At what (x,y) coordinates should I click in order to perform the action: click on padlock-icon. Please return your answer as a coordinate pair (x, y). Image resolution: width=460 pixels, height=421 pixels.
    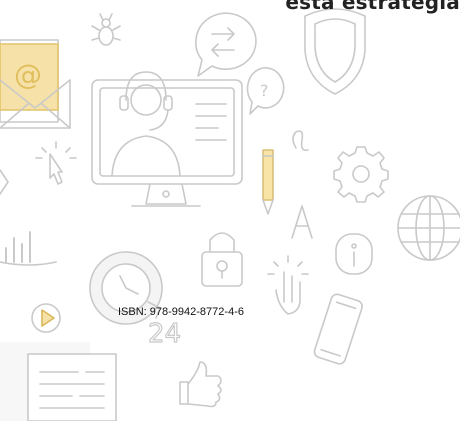
    Looking at the image, I should click on (222, 259).